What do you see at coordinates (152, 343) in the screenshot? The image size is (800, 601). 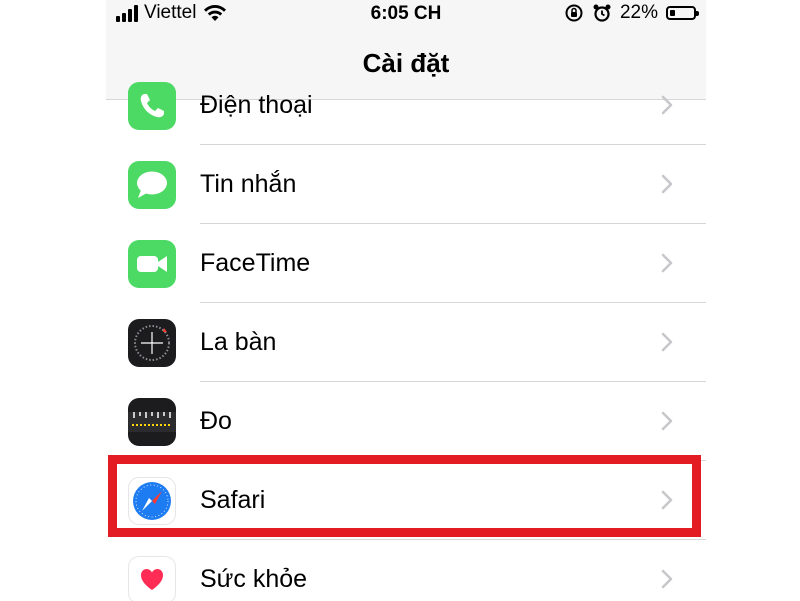 I see `compass-icon` at bounding box center [152, 343].